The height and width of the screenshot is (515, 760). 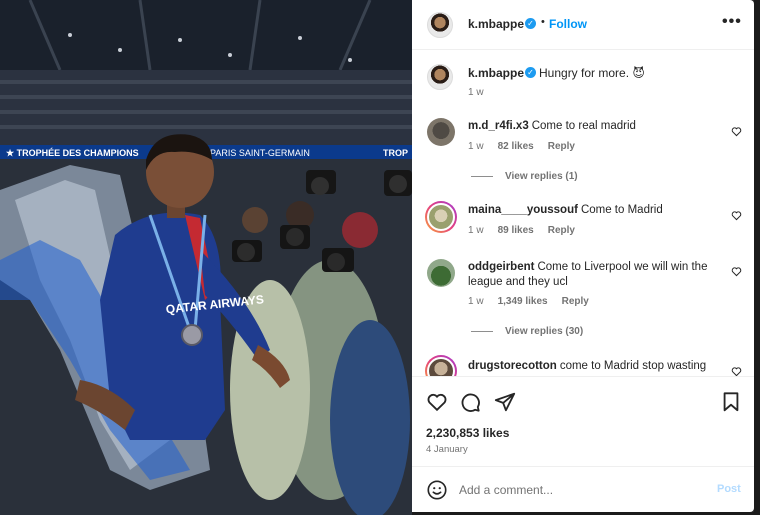 I want to click on comment-username: maina____youssouf, so click(x=523, y=210).